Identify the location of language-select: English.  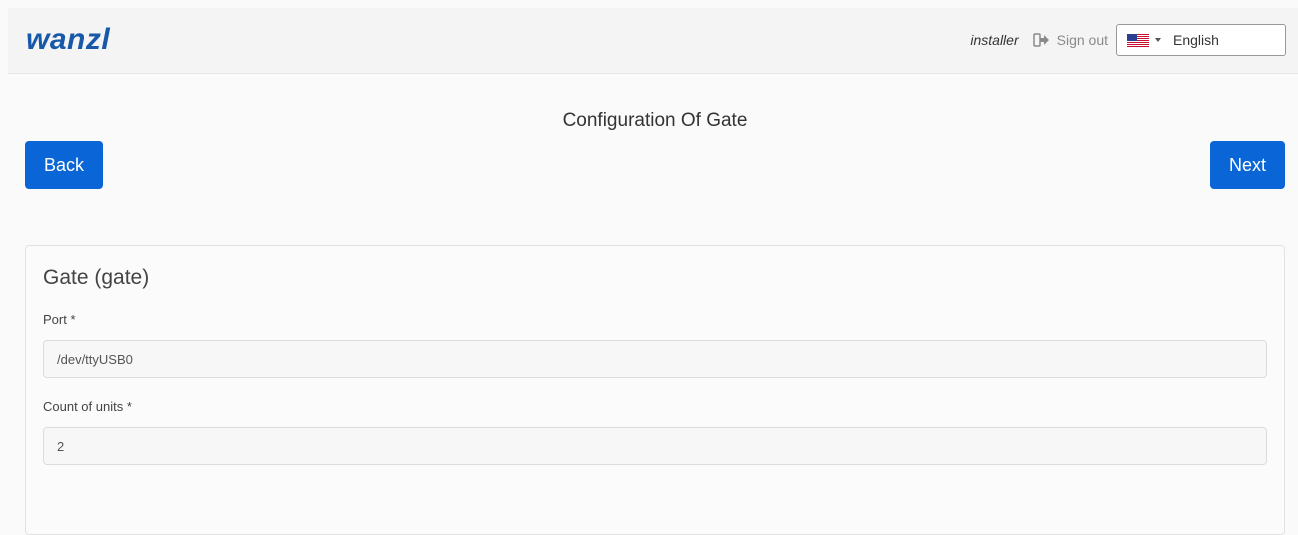
(1201, 40).